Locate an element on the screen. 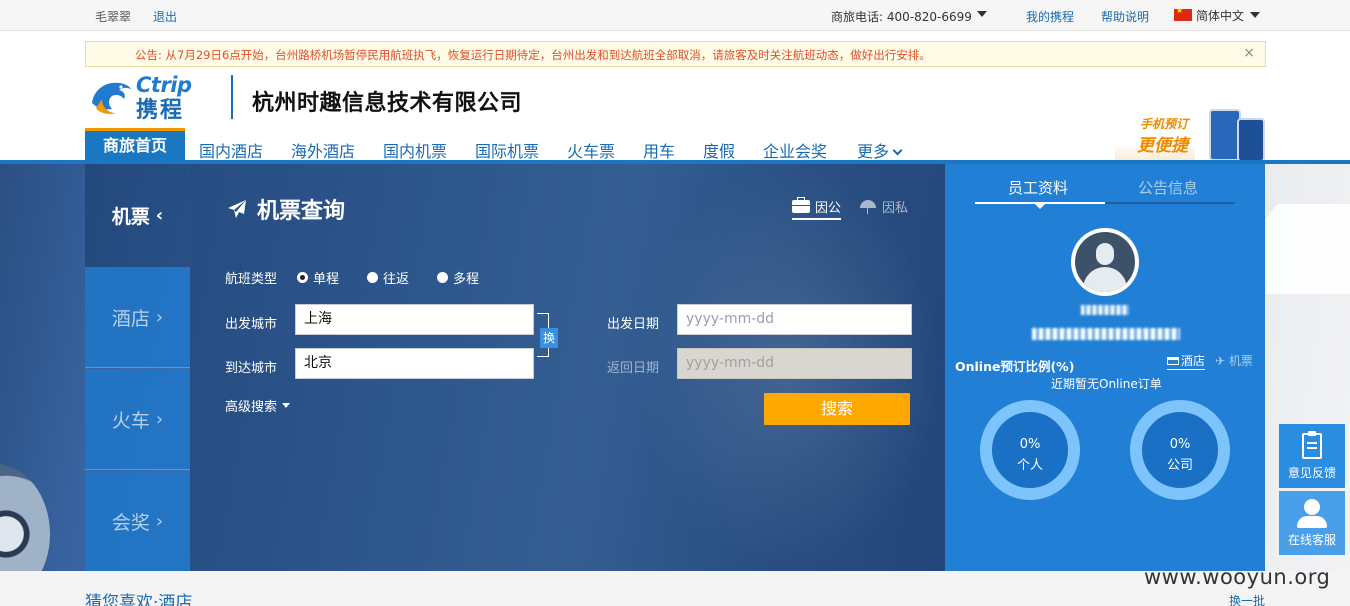  ratio-tab-flight-label: 机票 is located at coordinates (1240, 361).